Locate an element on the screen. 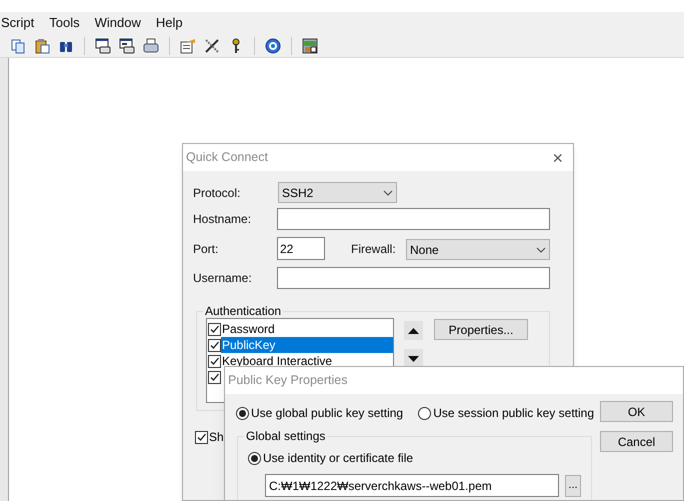 The height and width of the screenshot is (501, 684). group-title: Authentication is located at coordinates (243, 311).